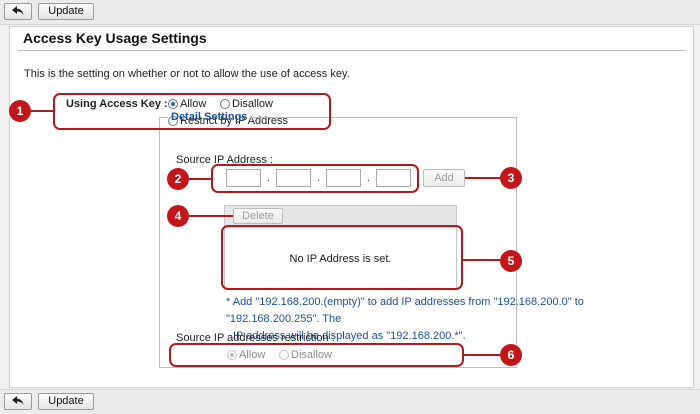  I want to click on annotation-badge-5: 5, so click(511, 261).